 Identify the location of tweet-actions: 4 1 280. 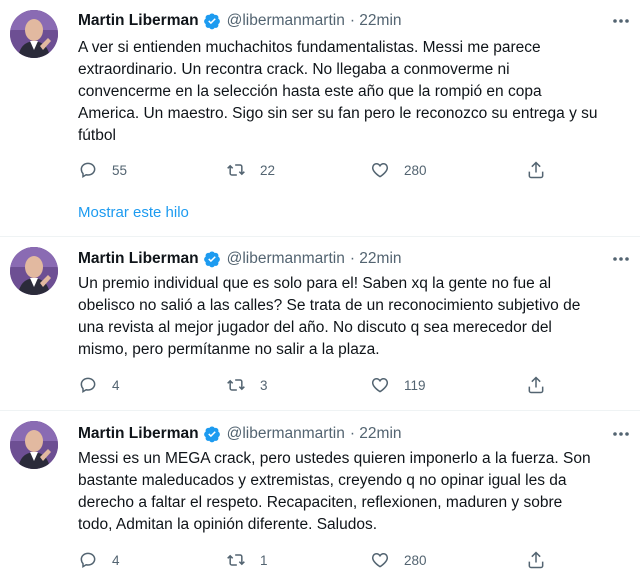
(318, 561).